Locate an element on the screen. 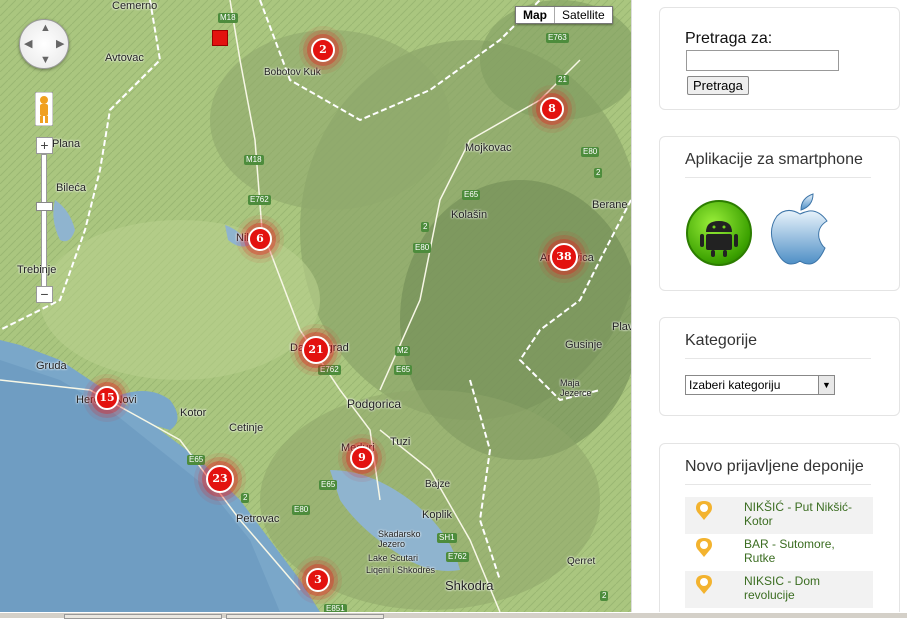  pan-right-icon: ▶ is located at coordinates (60, 44).